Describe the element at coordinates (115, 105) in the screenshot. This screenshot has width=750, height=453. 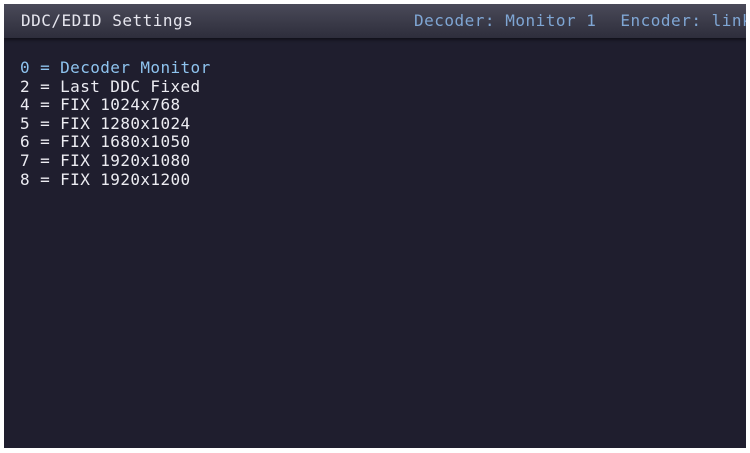
I see `option-fix-1024x768: 4 = FIX 1024x768` at that location.